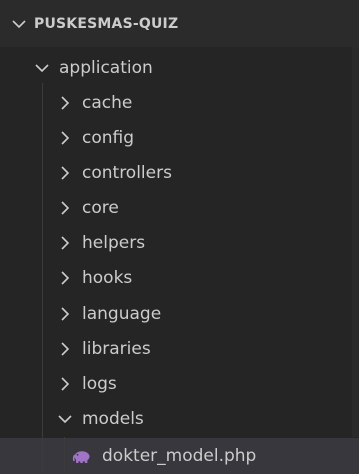  Describe the element at coordinates (99, 384) in the screenshot. I see `tree-folder-label: logs` at that location.